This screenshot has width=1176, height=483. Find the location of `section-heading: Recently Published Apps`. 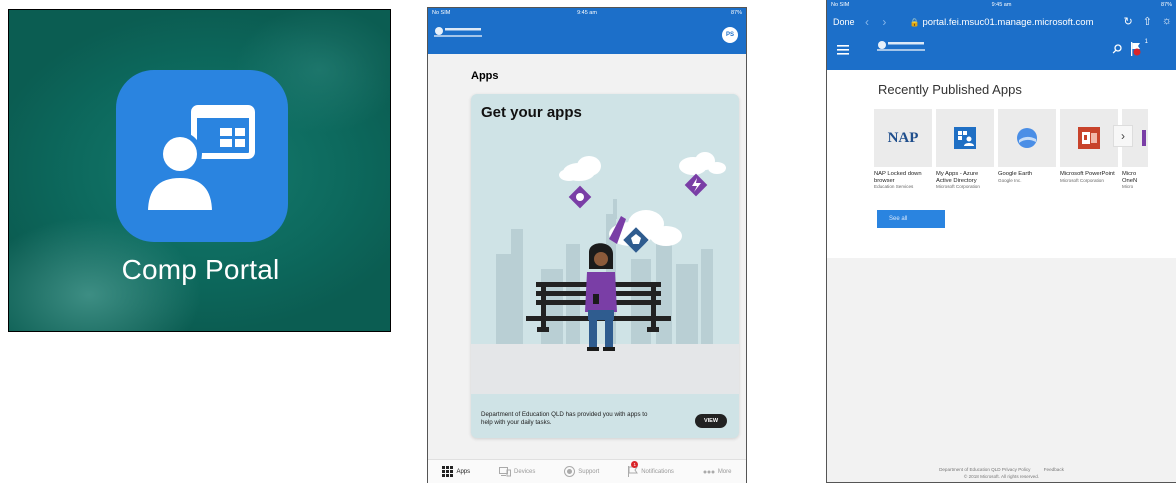

section-heading: Recently Published Apps is located at coordinates (950, 89).